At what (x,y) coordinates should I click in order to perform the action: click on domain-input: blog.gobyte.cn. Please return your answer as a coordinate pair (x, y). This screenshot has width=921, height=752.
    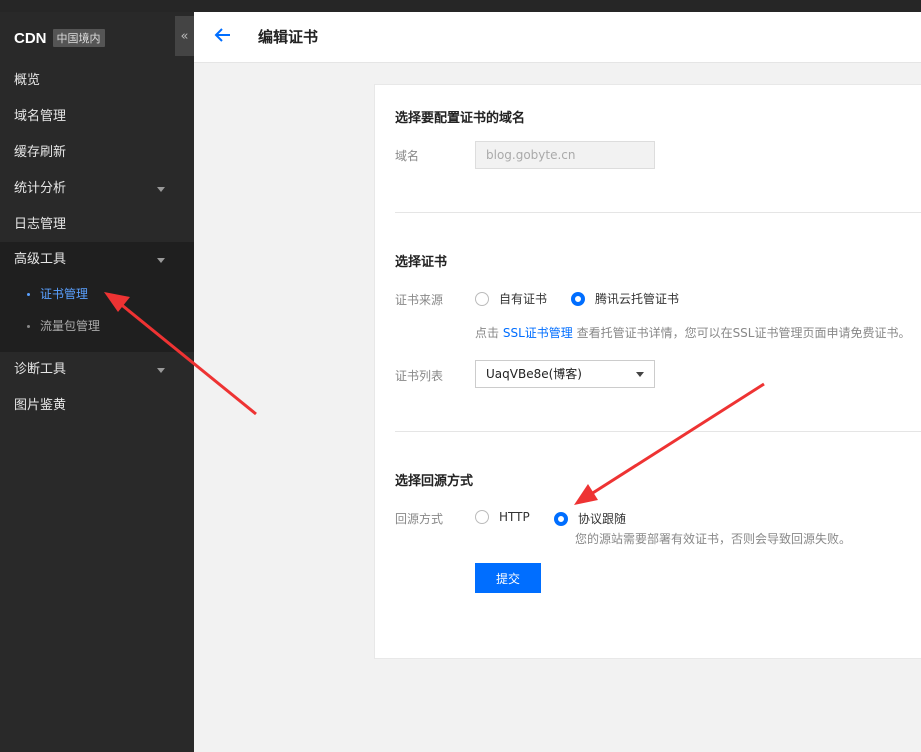
    Looking at the image, I should click on (565, 155).